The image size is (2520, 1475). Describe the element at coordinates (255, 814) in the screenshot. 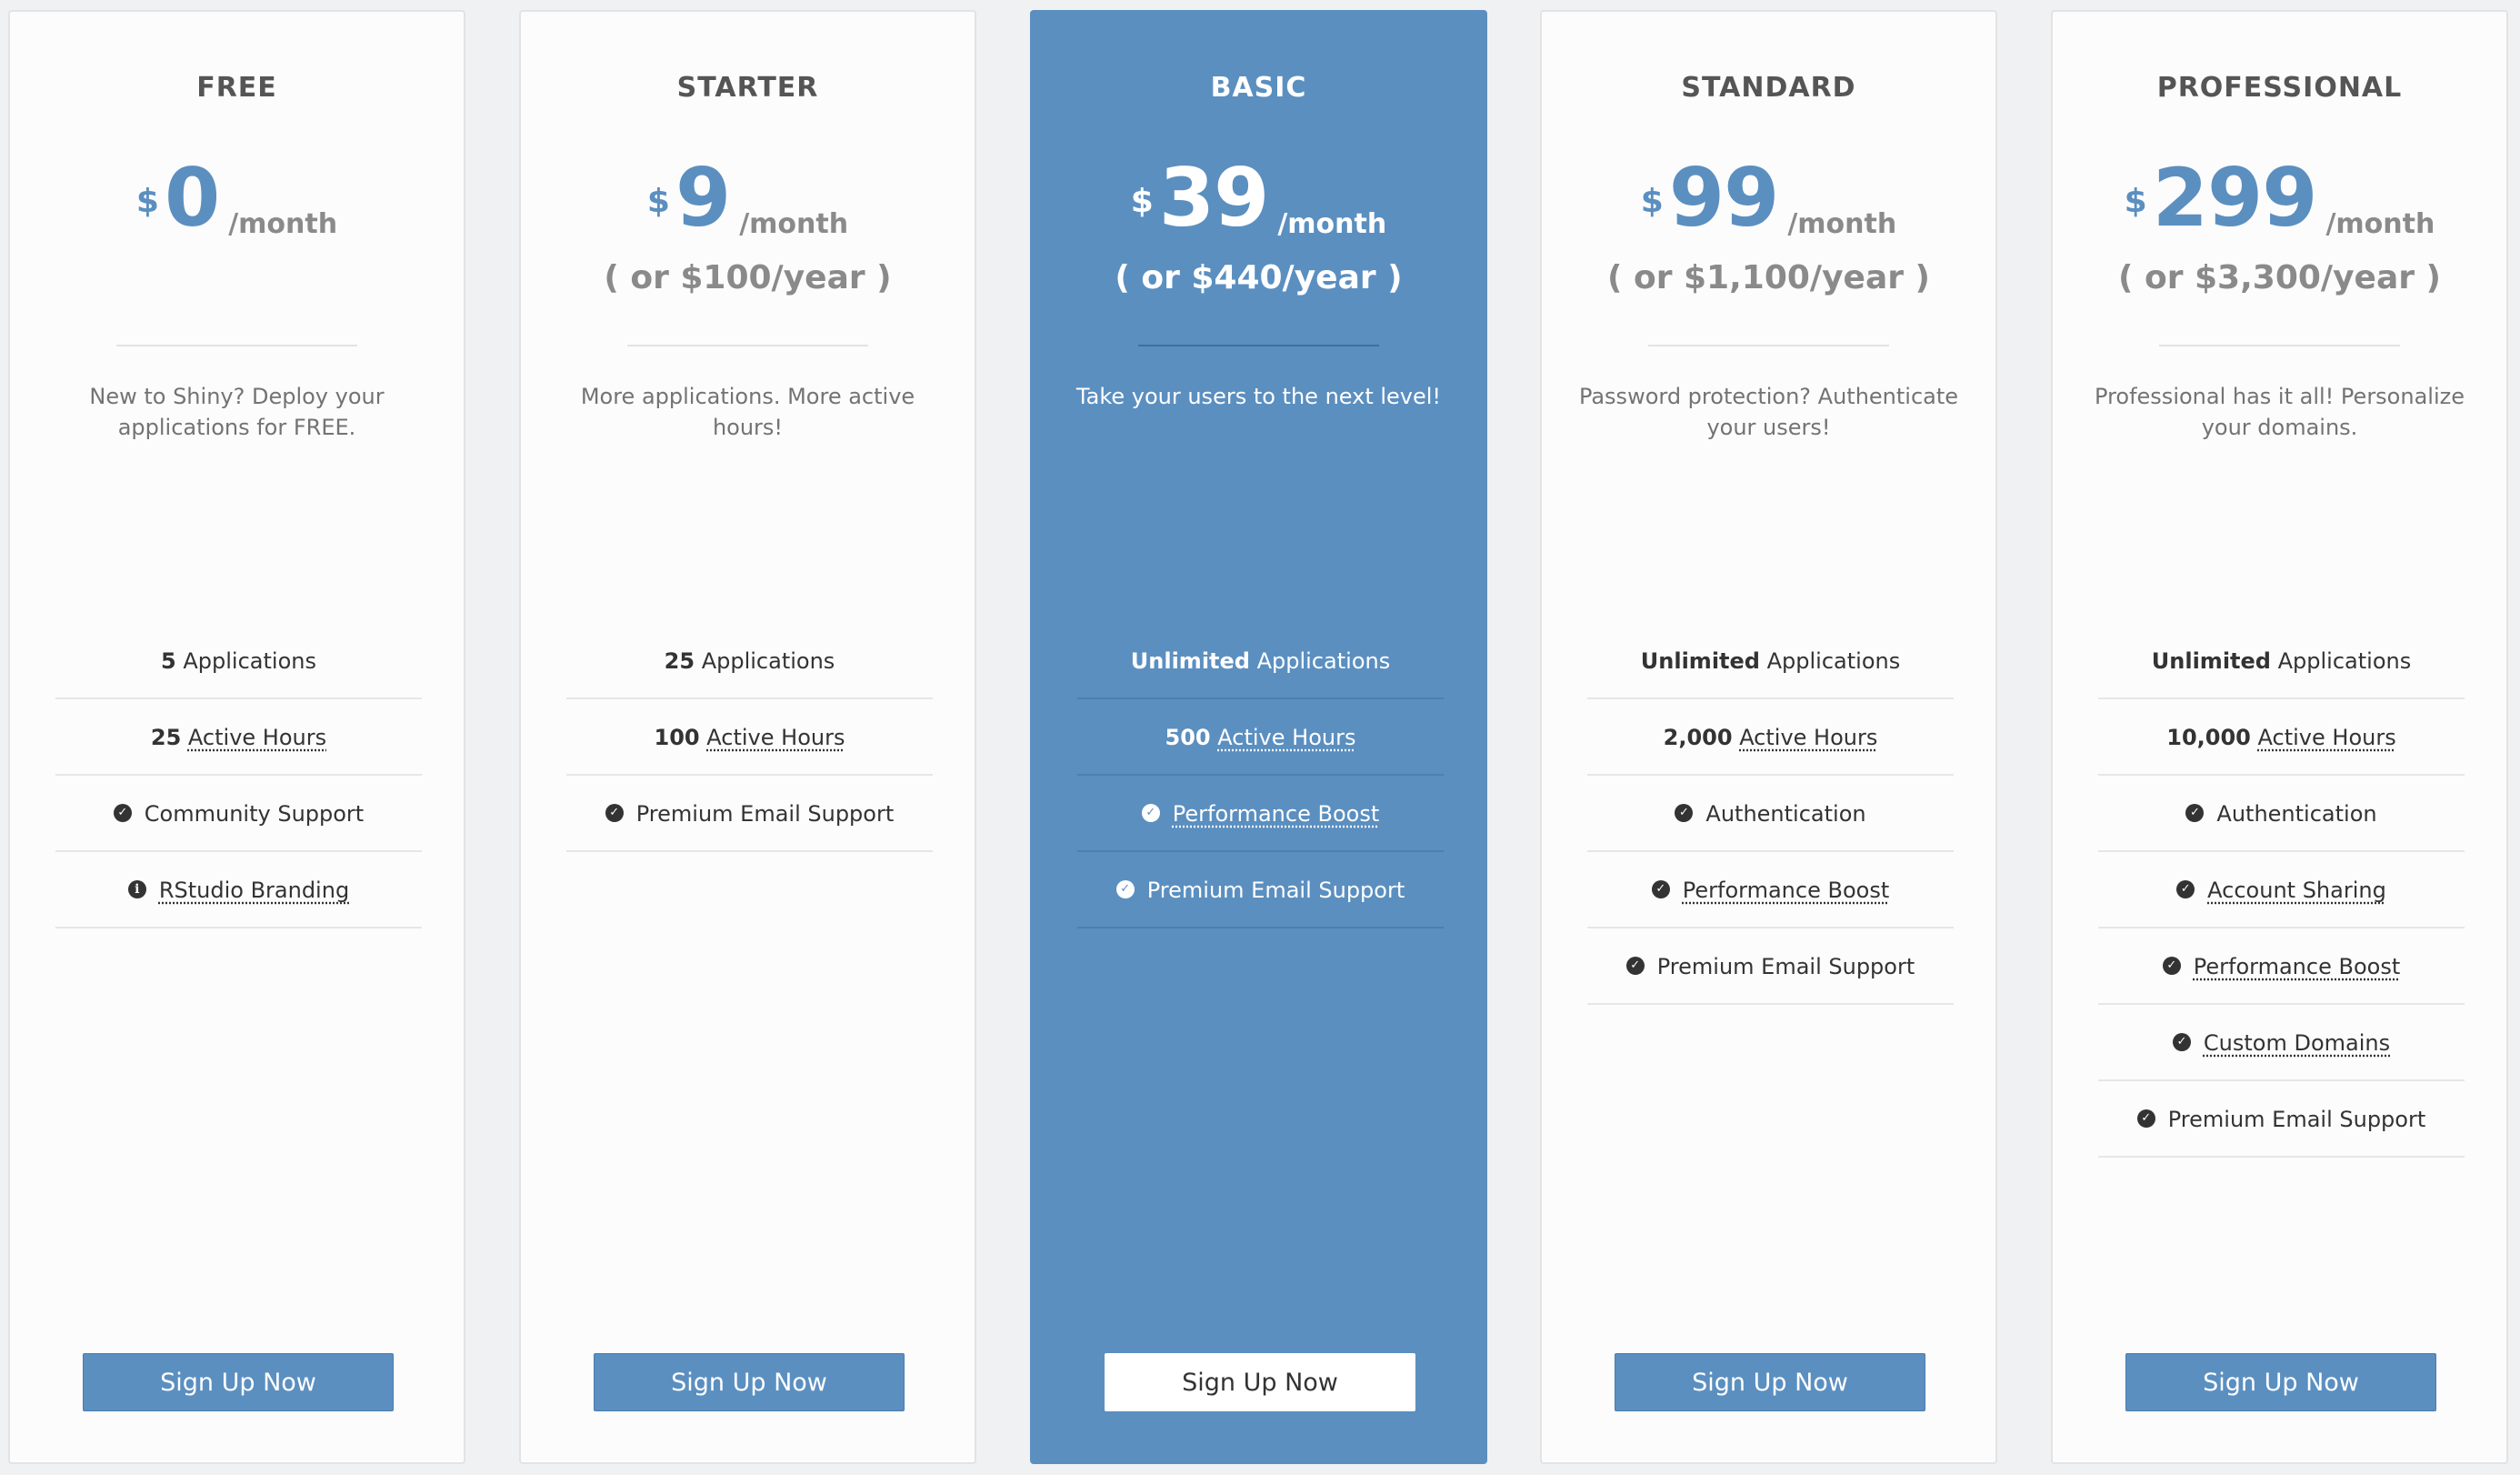

I see `feature-label: Community Support` at that location.